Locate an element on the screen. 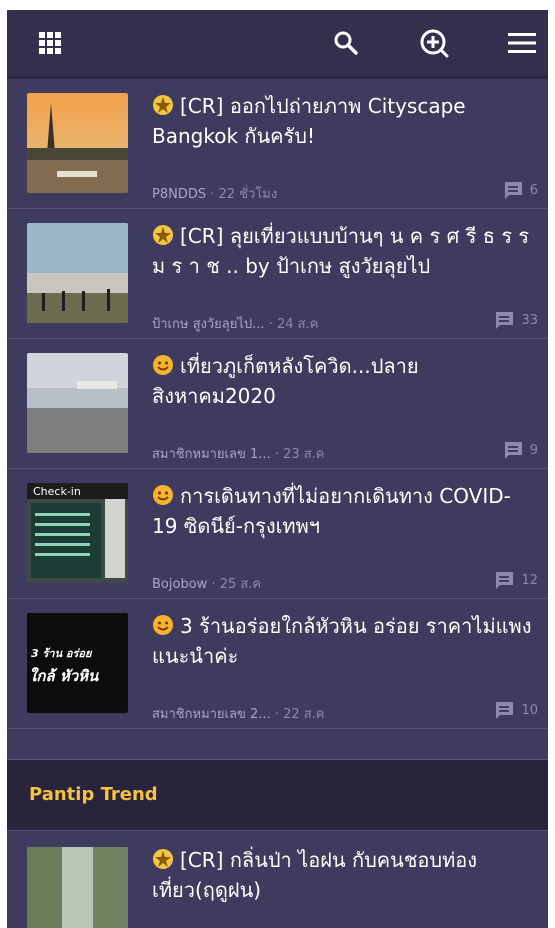 This screenshot has width=555, height=928. post-time: 24 ส.ค is located at coordinates (297, 324).